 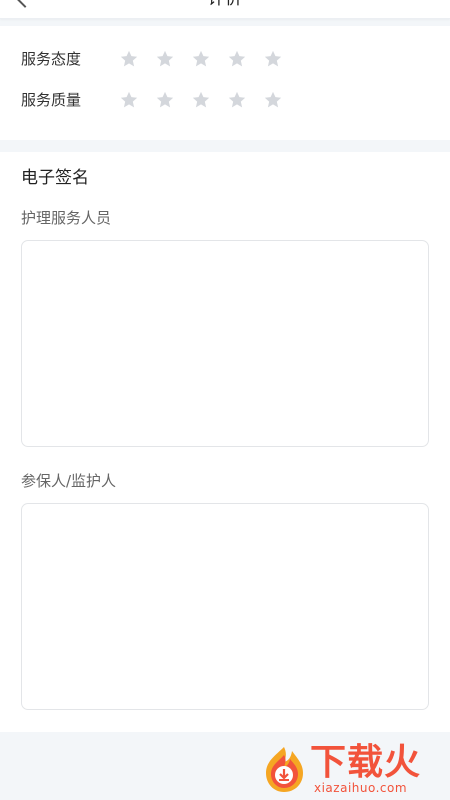 What do you see at coordinates (69, 481) in the screenshot?
I see `insured-guardian-signature-label: 参保人/监护人` at bounding box center [69, 481].